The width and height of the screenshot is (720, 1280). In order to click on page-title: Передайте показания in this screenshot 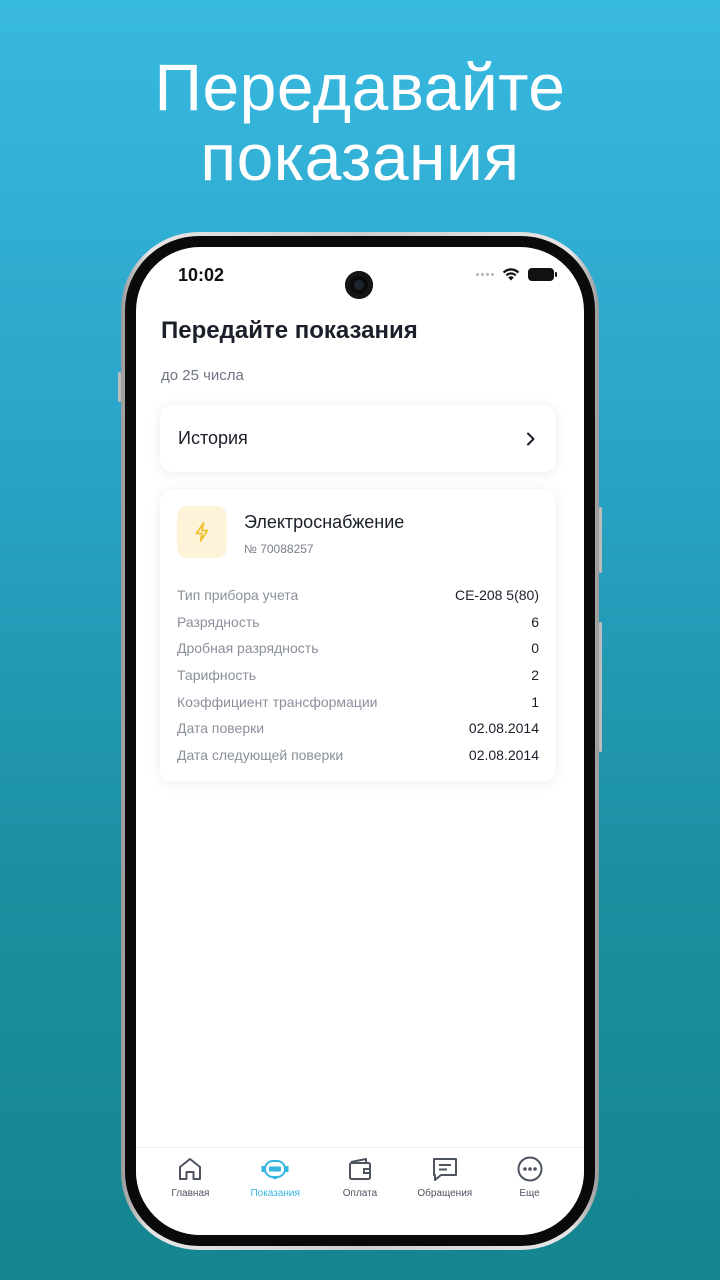, I will do `click(289, 330)`.